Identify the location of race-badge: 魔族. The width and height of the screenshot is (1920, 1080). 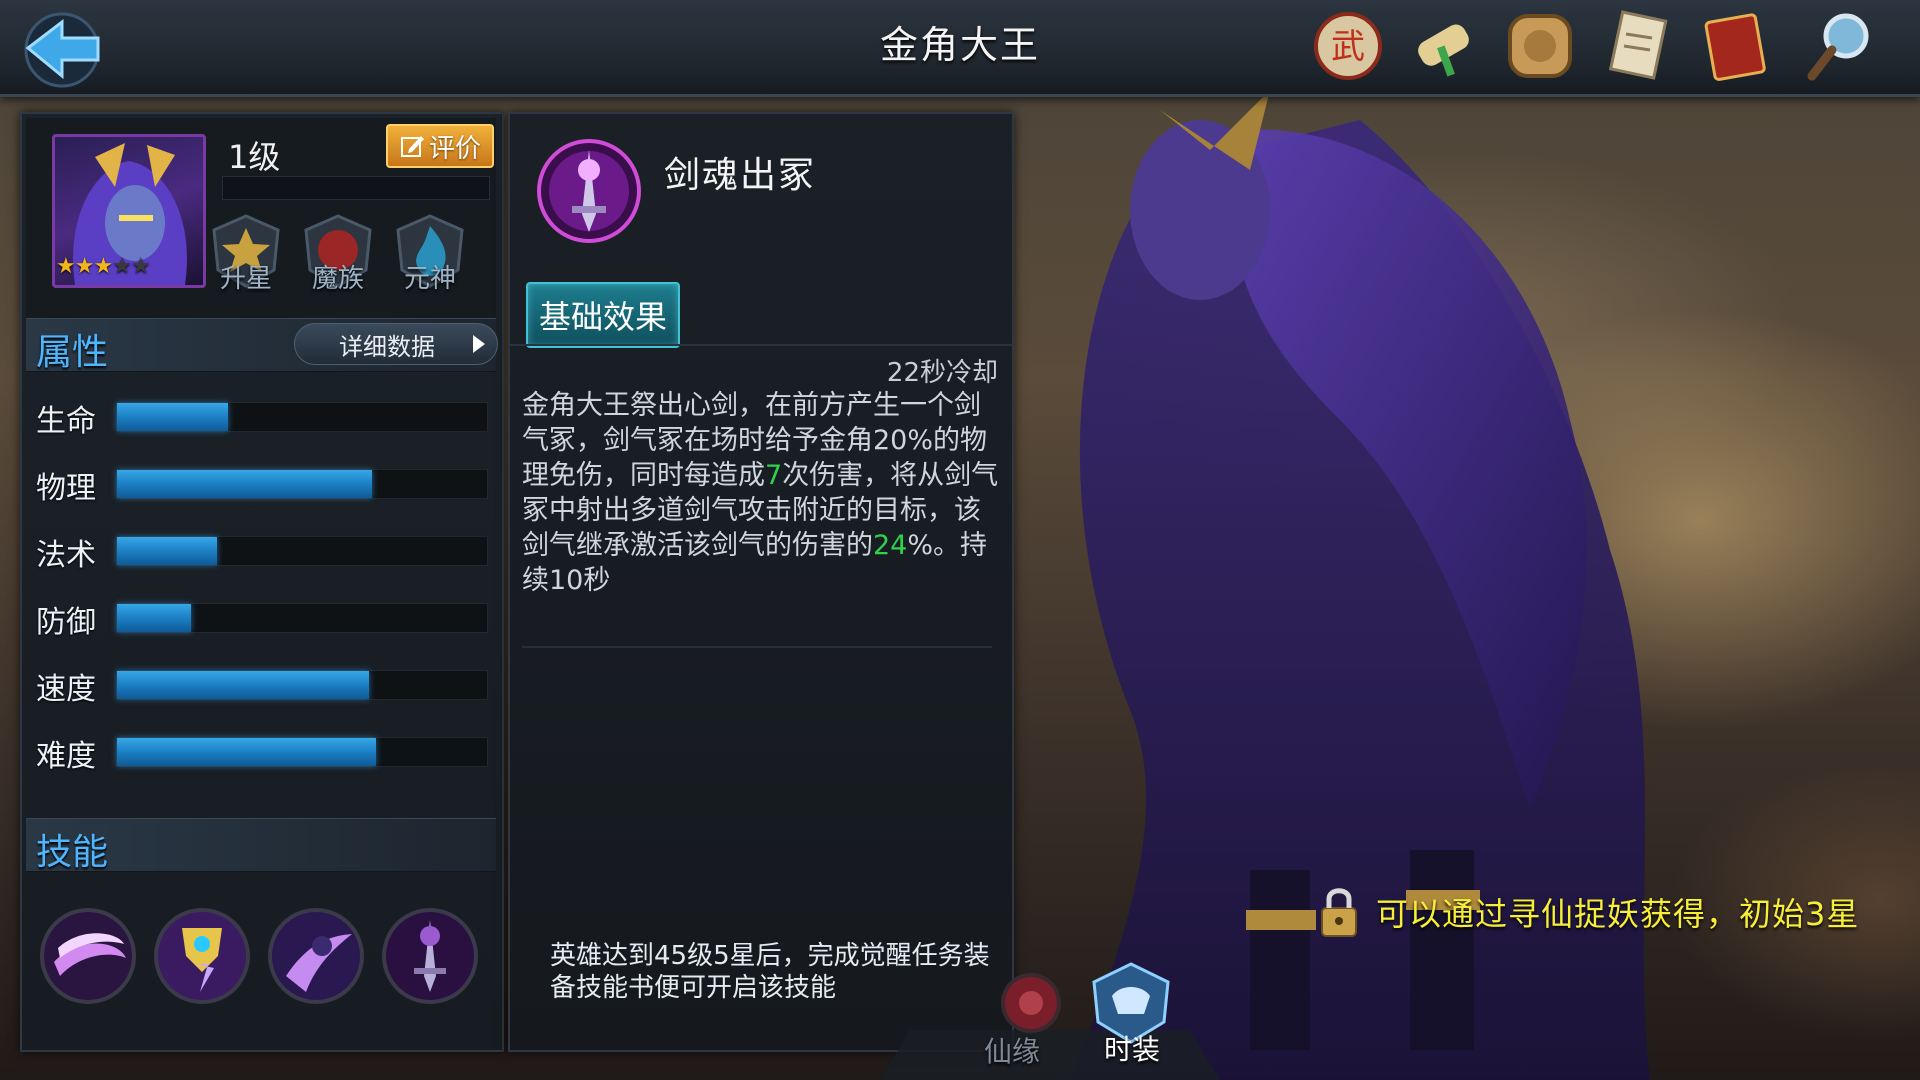
(338, 261).